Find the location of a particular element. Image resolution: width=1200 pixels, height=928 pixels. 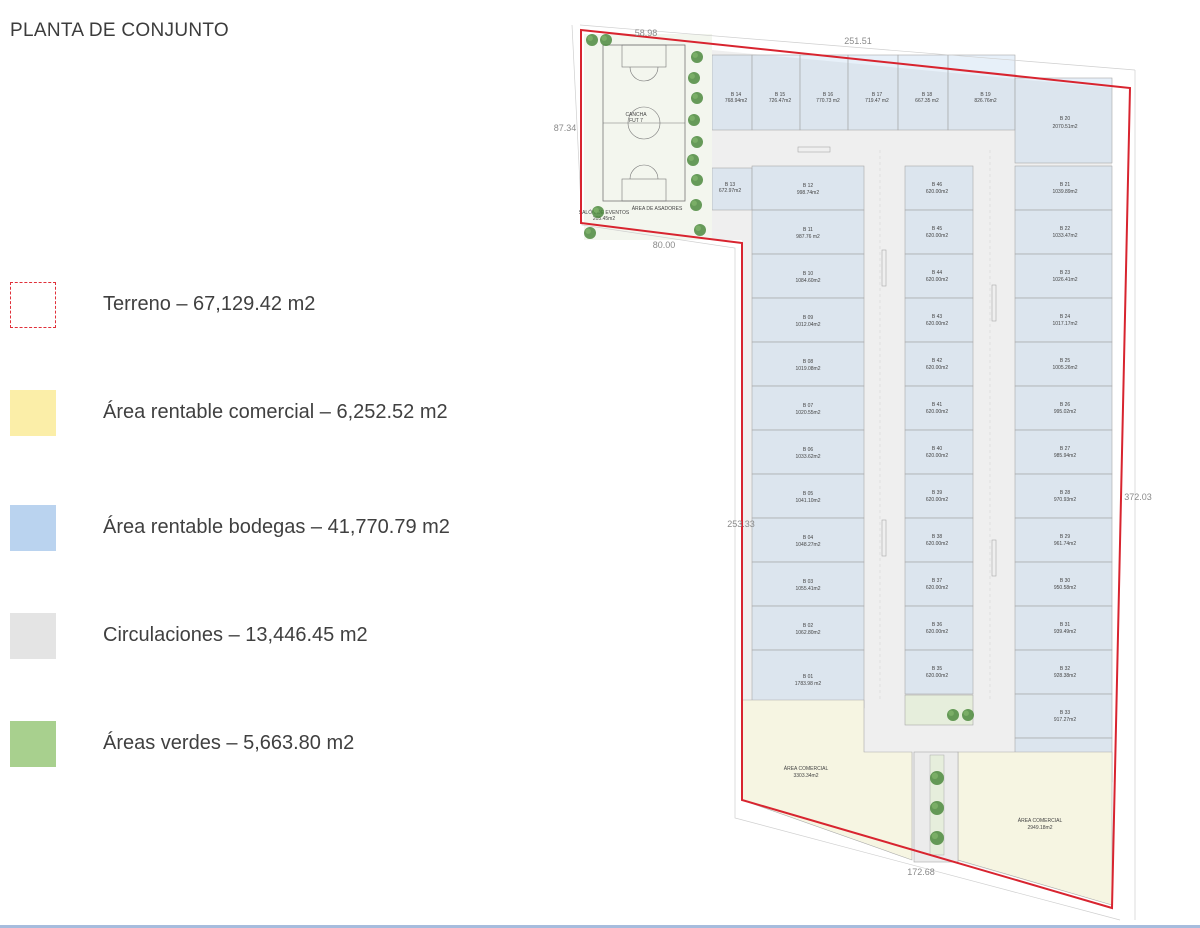

bodega-b31 is located at coordinates (1063, 628).